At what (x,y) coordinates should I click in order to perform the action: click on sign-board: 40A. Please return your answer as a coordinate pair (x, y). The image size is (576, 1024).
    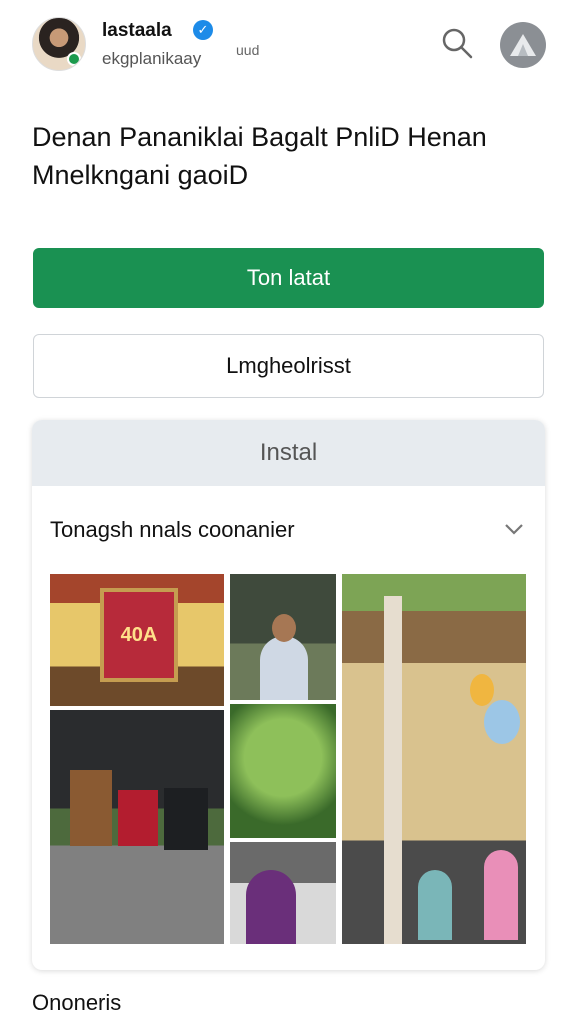
    Looking at the image, I should click on (139, 635).